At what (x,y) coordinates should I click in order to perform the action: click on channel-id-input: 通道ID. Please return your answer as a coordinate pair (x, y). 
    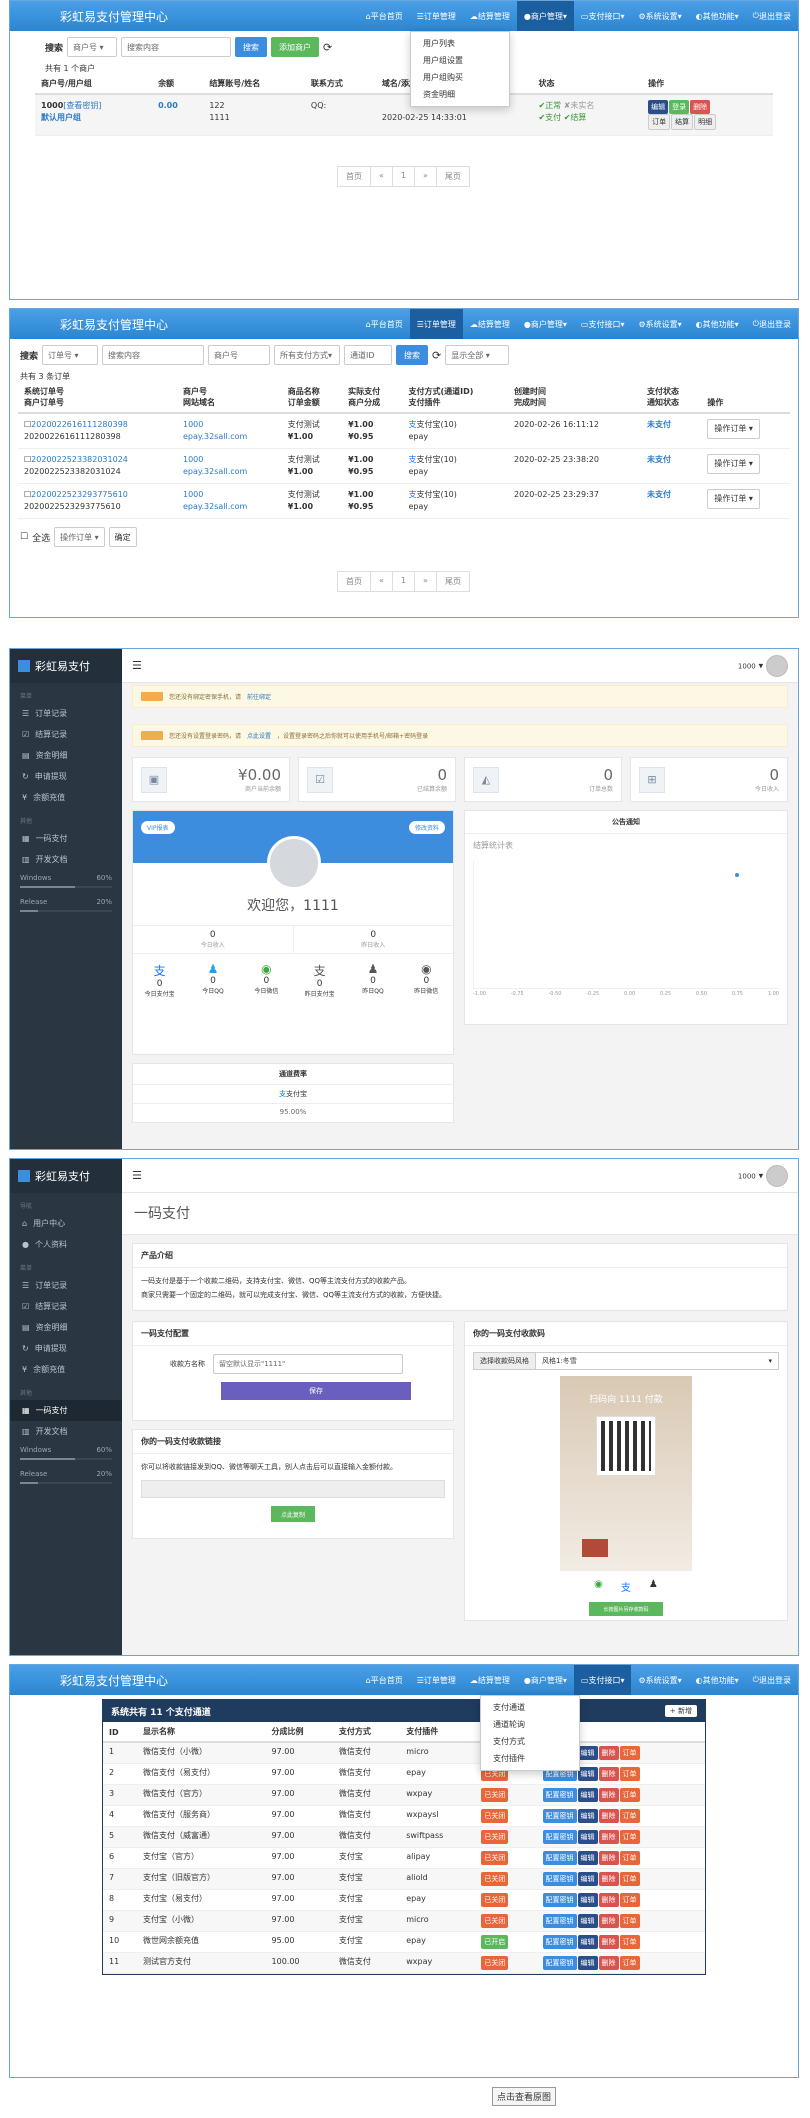
    Looking at the image, I should click on (368, 355).